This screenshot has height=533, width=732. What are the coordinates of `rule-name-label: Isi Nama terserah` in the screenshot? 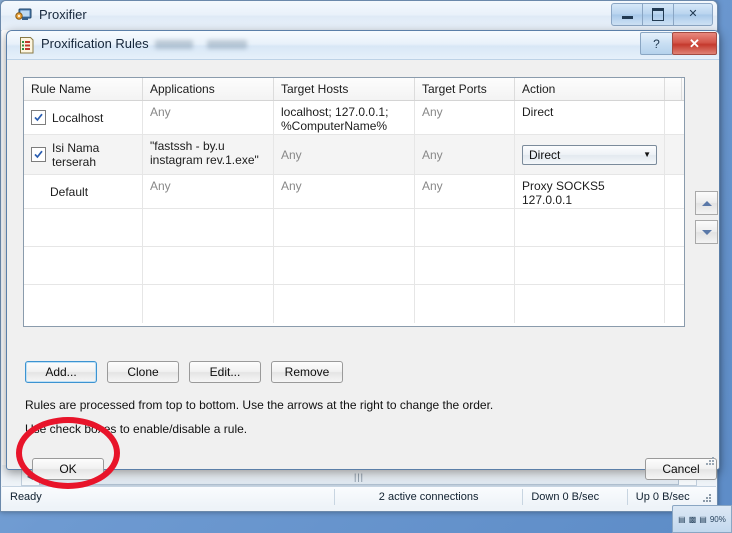 It's located at (76, 154).